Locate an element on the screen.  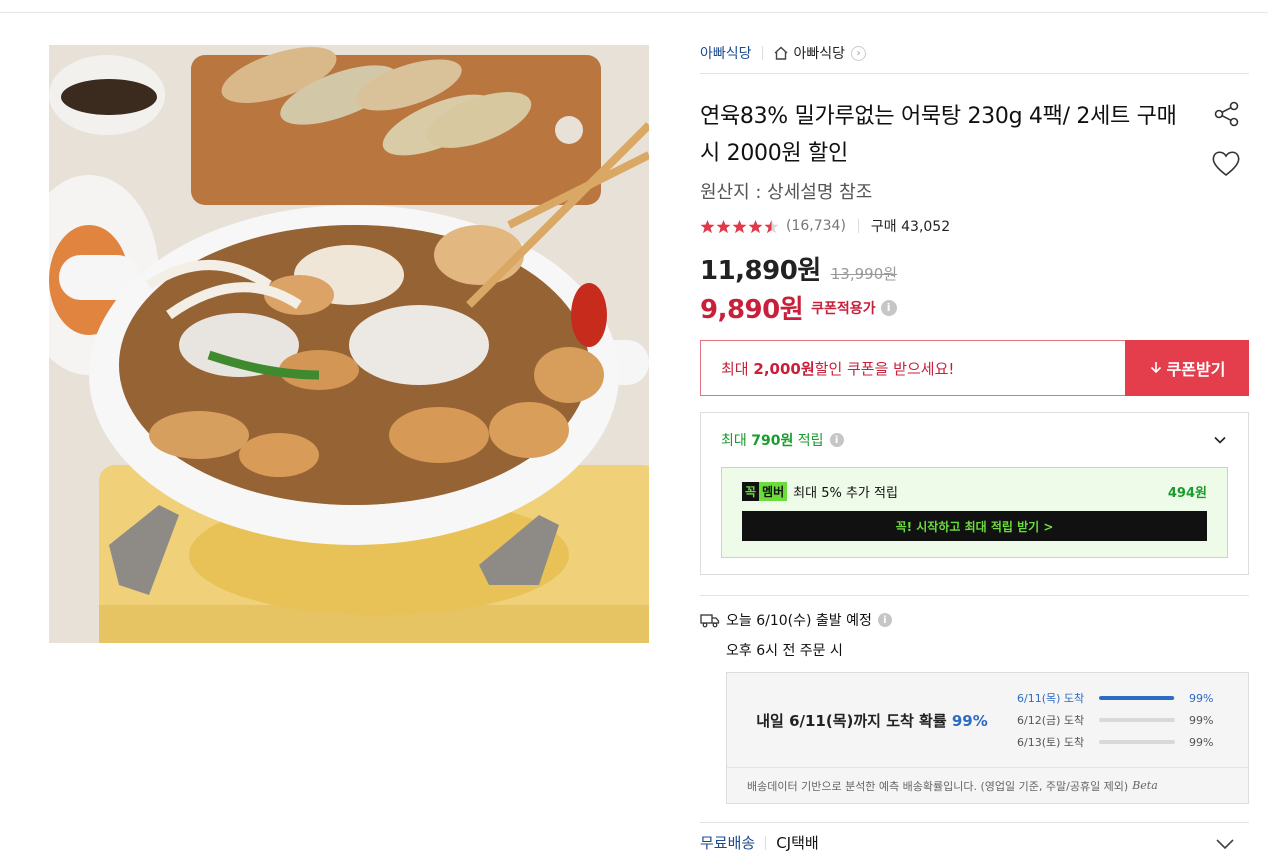
coupon-download-button: 쿠폰받기 is located at coordinates (1187, 368).